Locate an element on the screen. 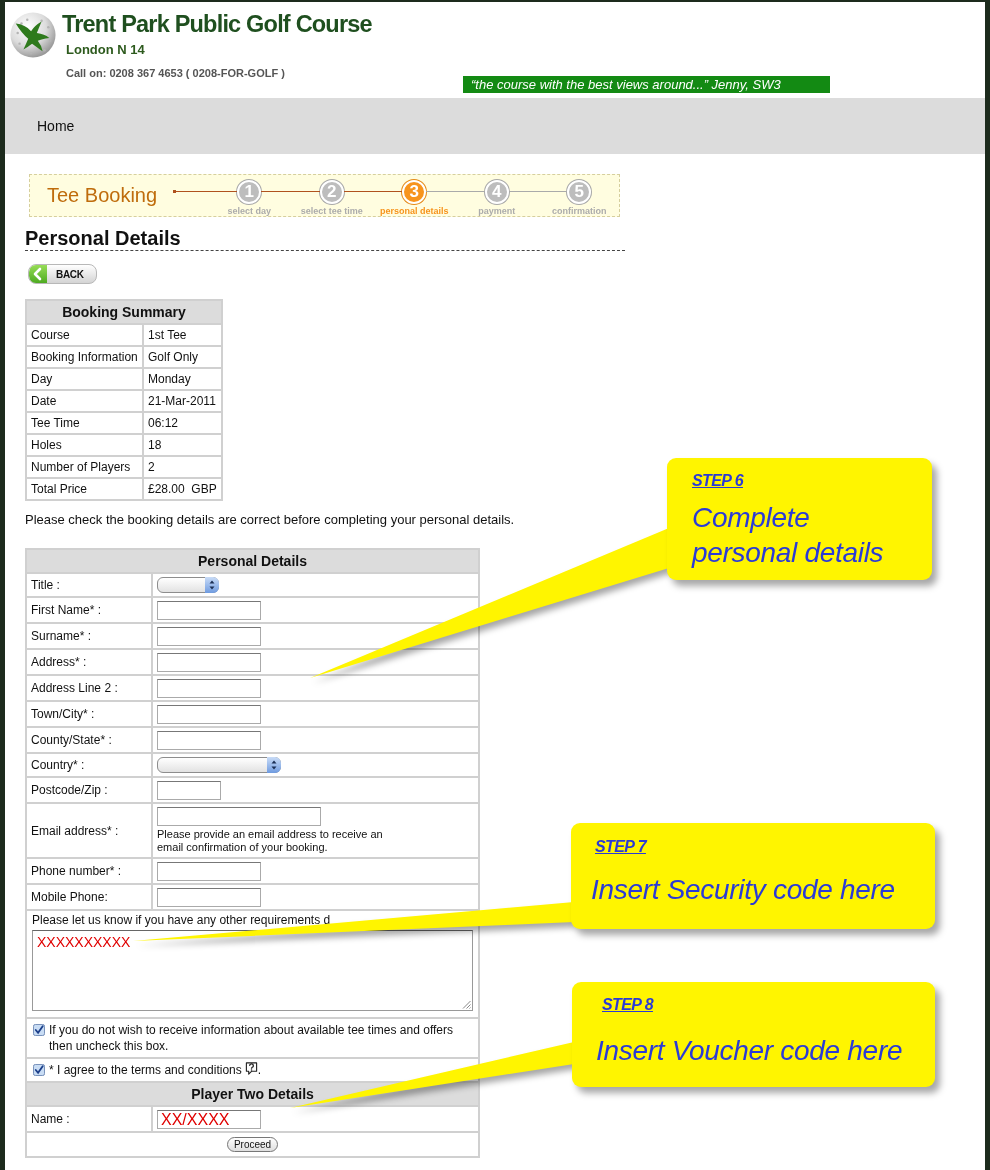 Image resolution: width=990 pixels, height=1170 pixels. site-title: Trent Park Public Golf Course is located at coordinates (217, 24).